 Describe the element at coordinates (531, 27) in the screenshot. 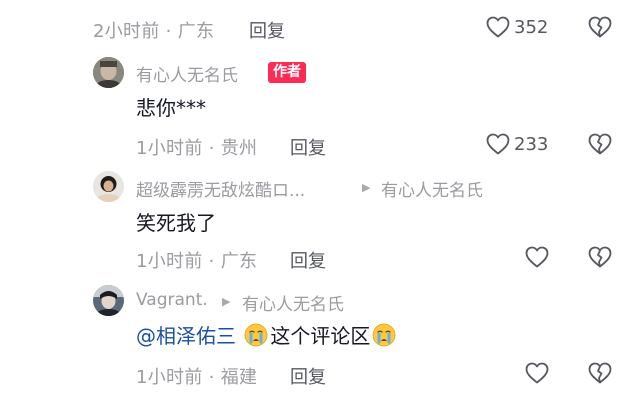

I see `like-count: 352` at that location.